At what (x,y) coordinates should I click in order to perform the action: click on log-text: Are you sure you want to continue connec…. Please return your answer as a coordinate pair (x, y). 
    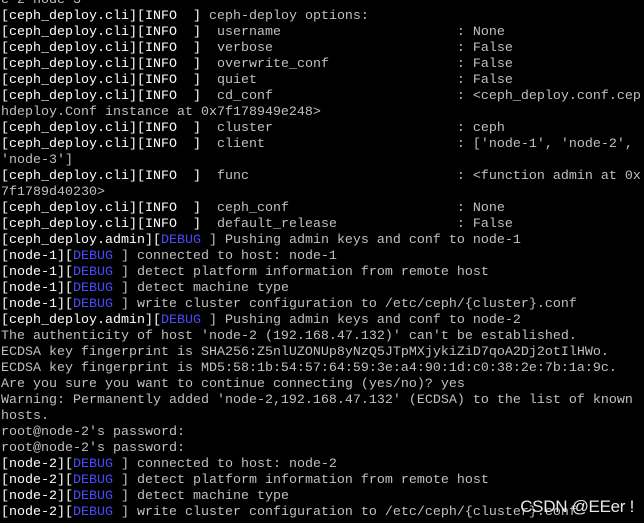
    Looking at the image, I should click on (233, 384).